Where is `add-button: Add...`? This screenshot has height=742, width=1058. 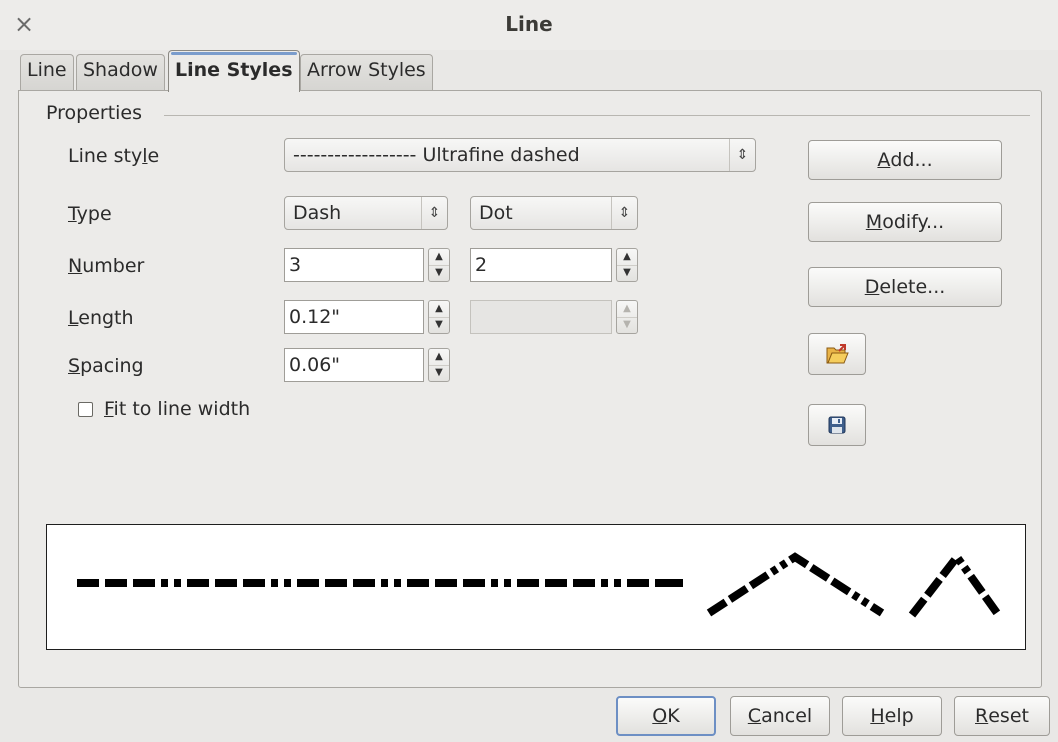 add-button: Add... is located at coordinates (905, 160).